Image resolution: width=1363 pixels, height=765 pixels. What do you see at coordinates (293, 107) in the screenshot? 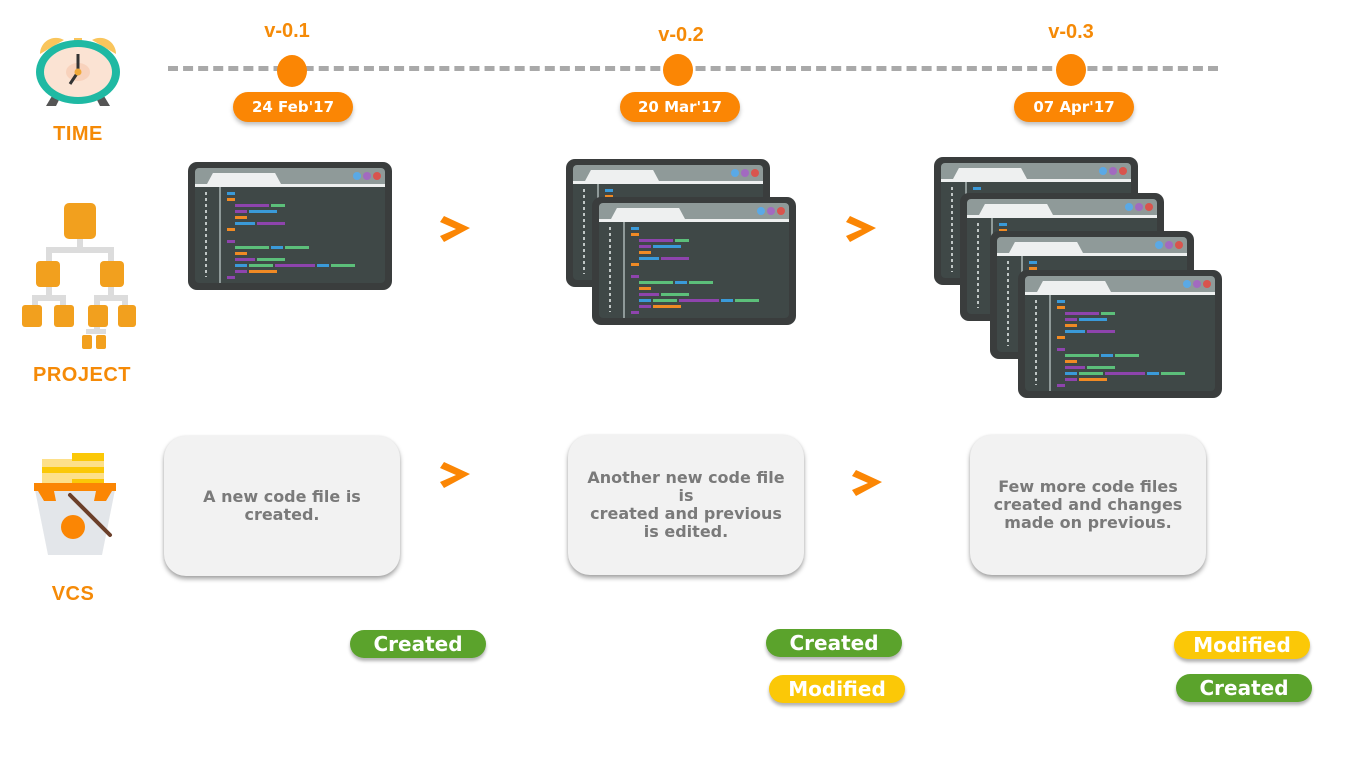
I see `date-pill: 24 Feb'17` at bounding box center [293, 107].